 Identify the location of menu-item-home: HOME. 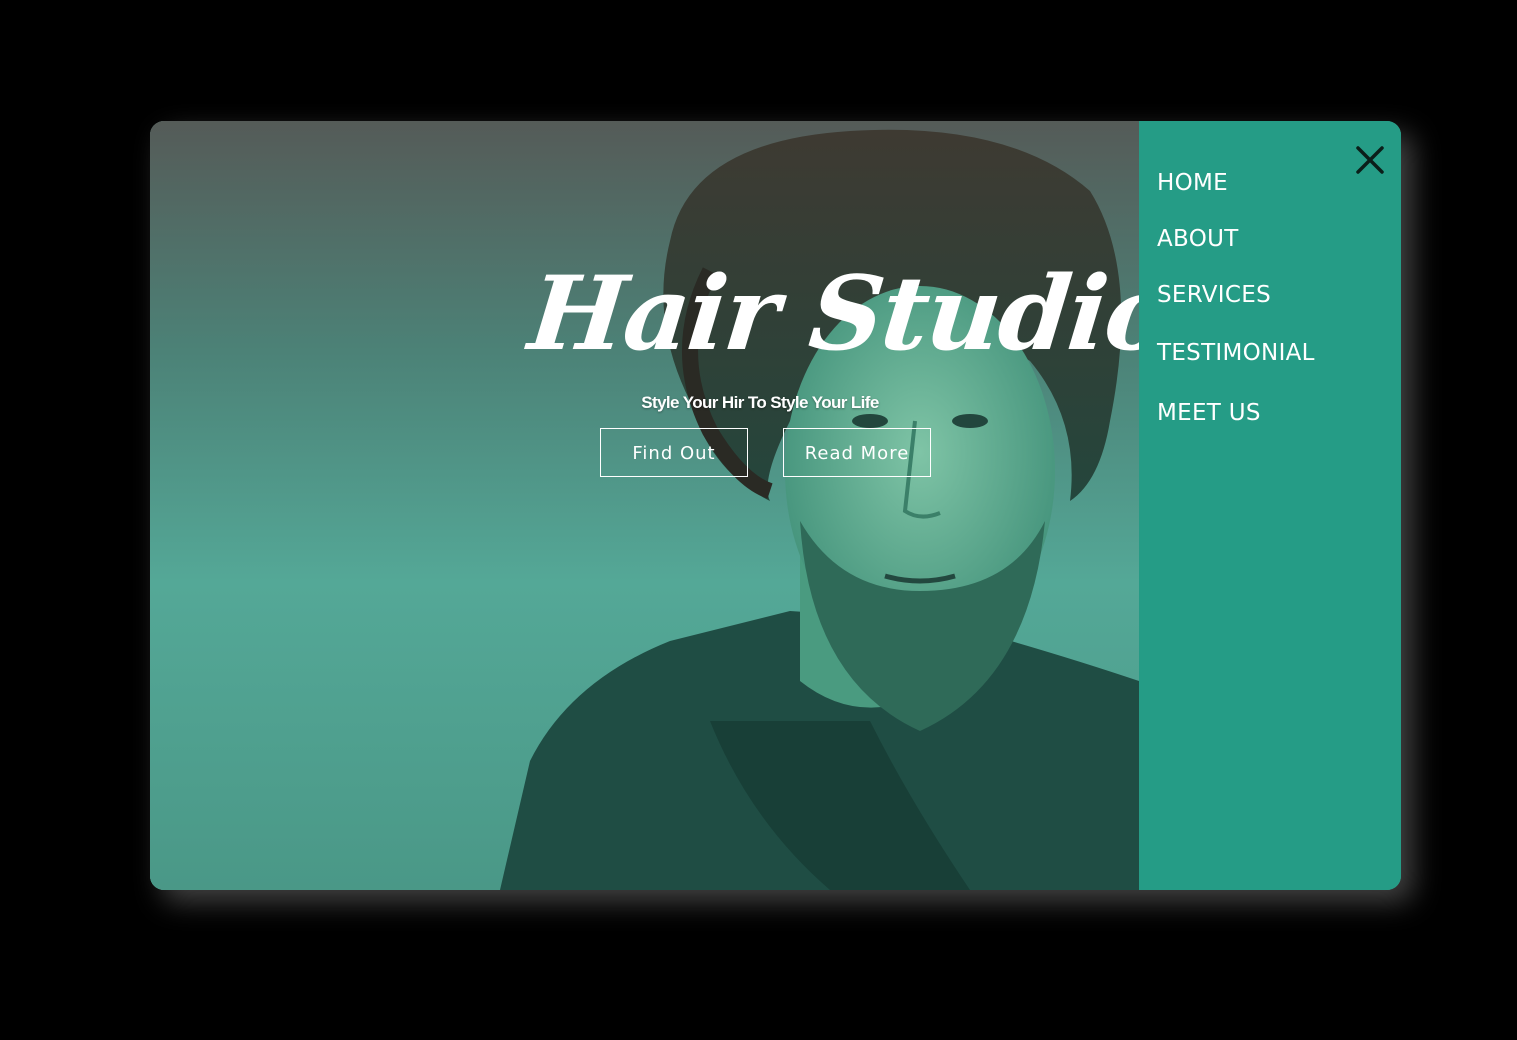
(1236, 183).